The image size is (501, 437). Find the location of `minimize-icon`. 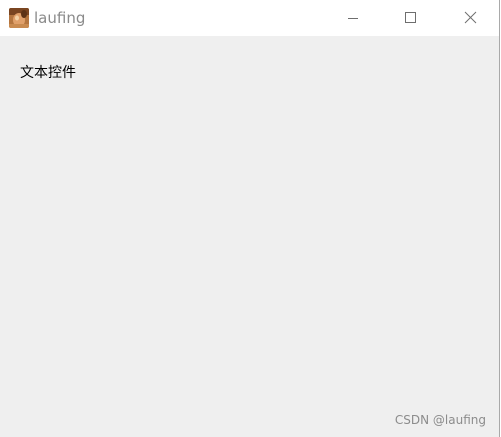

minimize-icon is located at coordinates (353, 18).